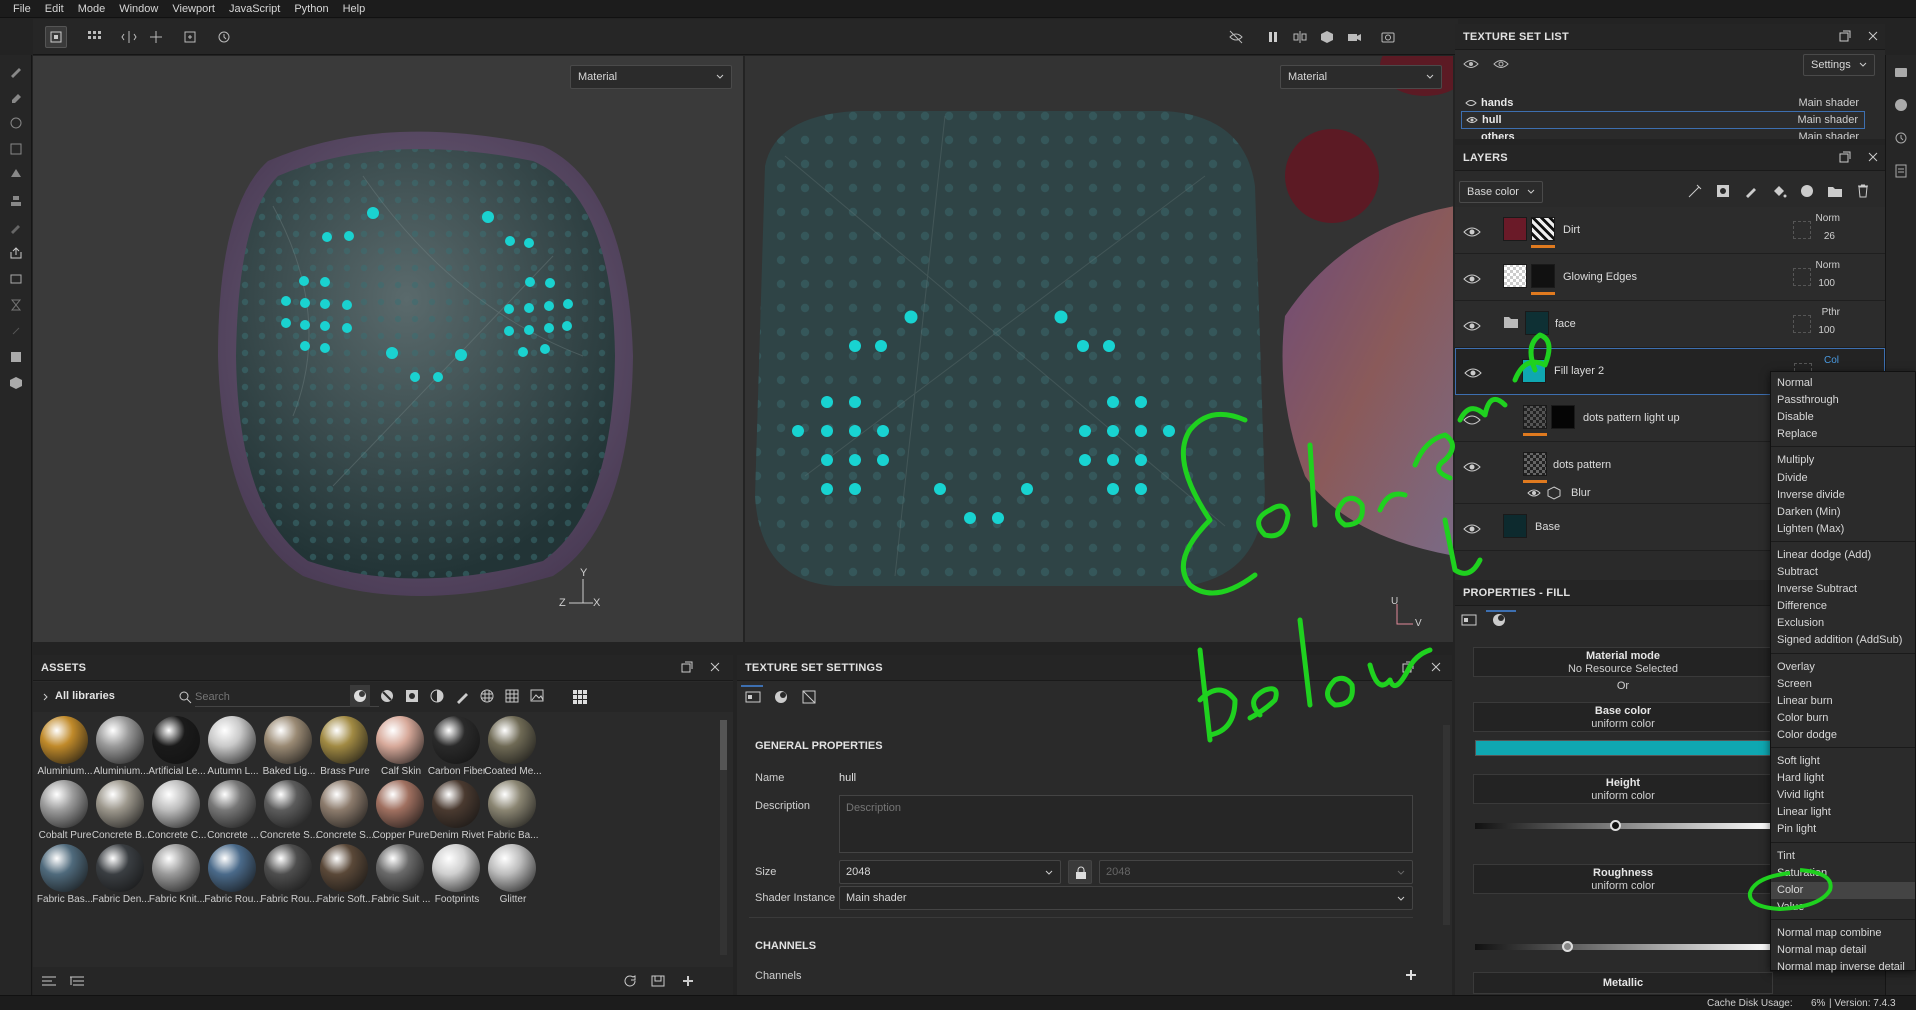 This screenshot has height=1010, width=1916. Describe the element at coordinates (129, 37) in the screenshot. I see `symmetry-icon` at that location.